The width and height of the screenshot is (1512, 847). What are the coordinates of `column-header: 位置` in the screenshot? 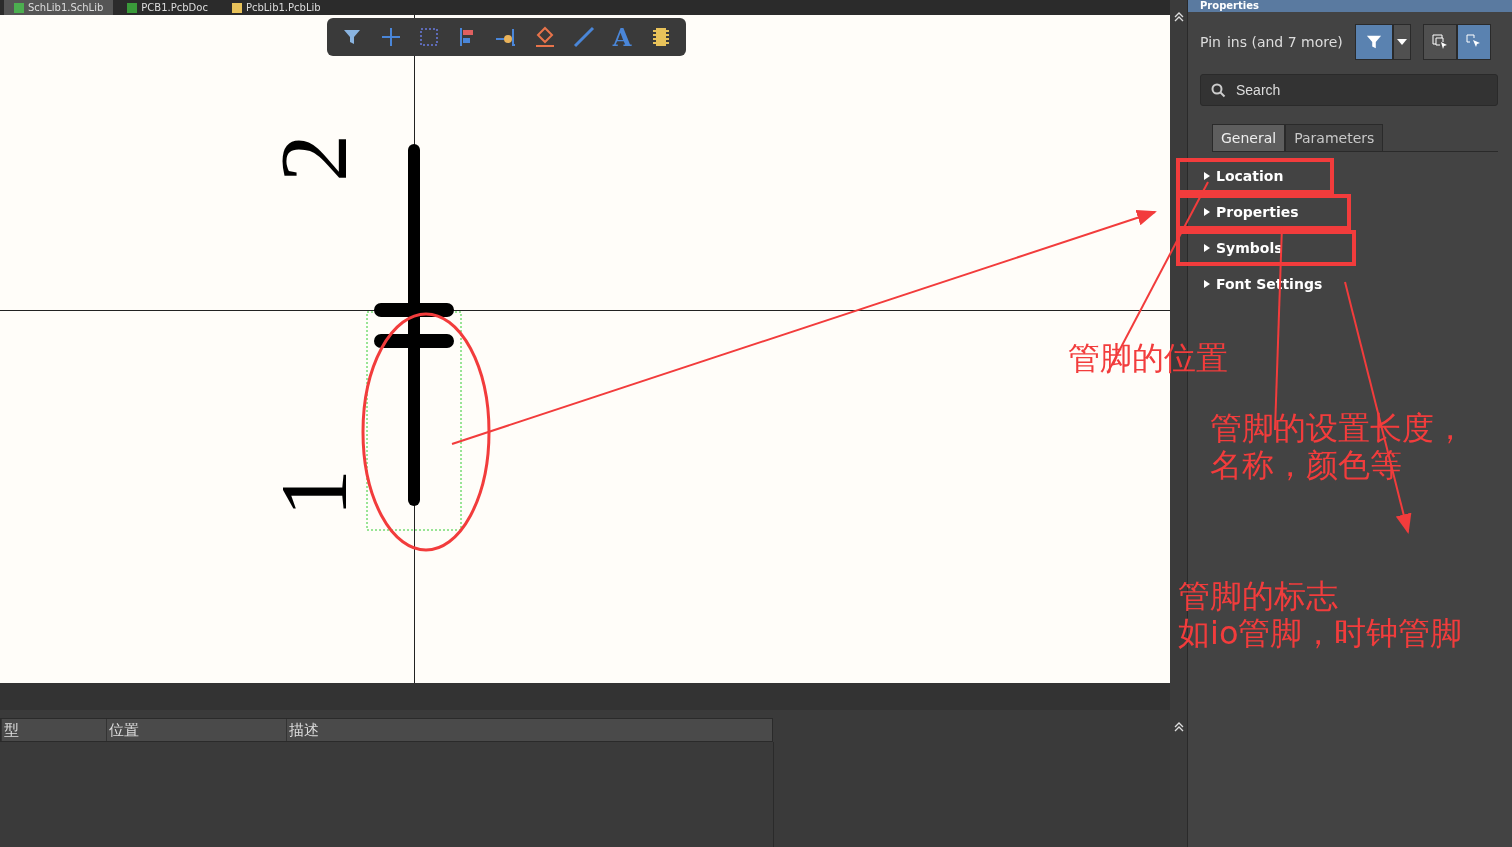 It's located at (196, 730).